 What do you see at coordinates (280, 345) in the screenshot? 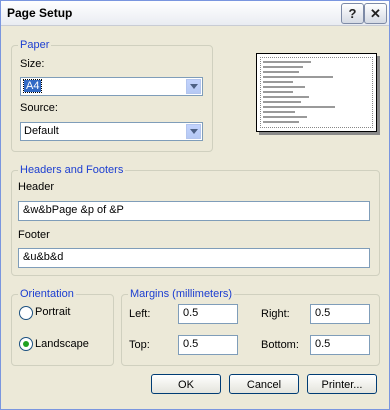
I see `bottom-margin-label: Bottom:` at bounding box center [280, 345].